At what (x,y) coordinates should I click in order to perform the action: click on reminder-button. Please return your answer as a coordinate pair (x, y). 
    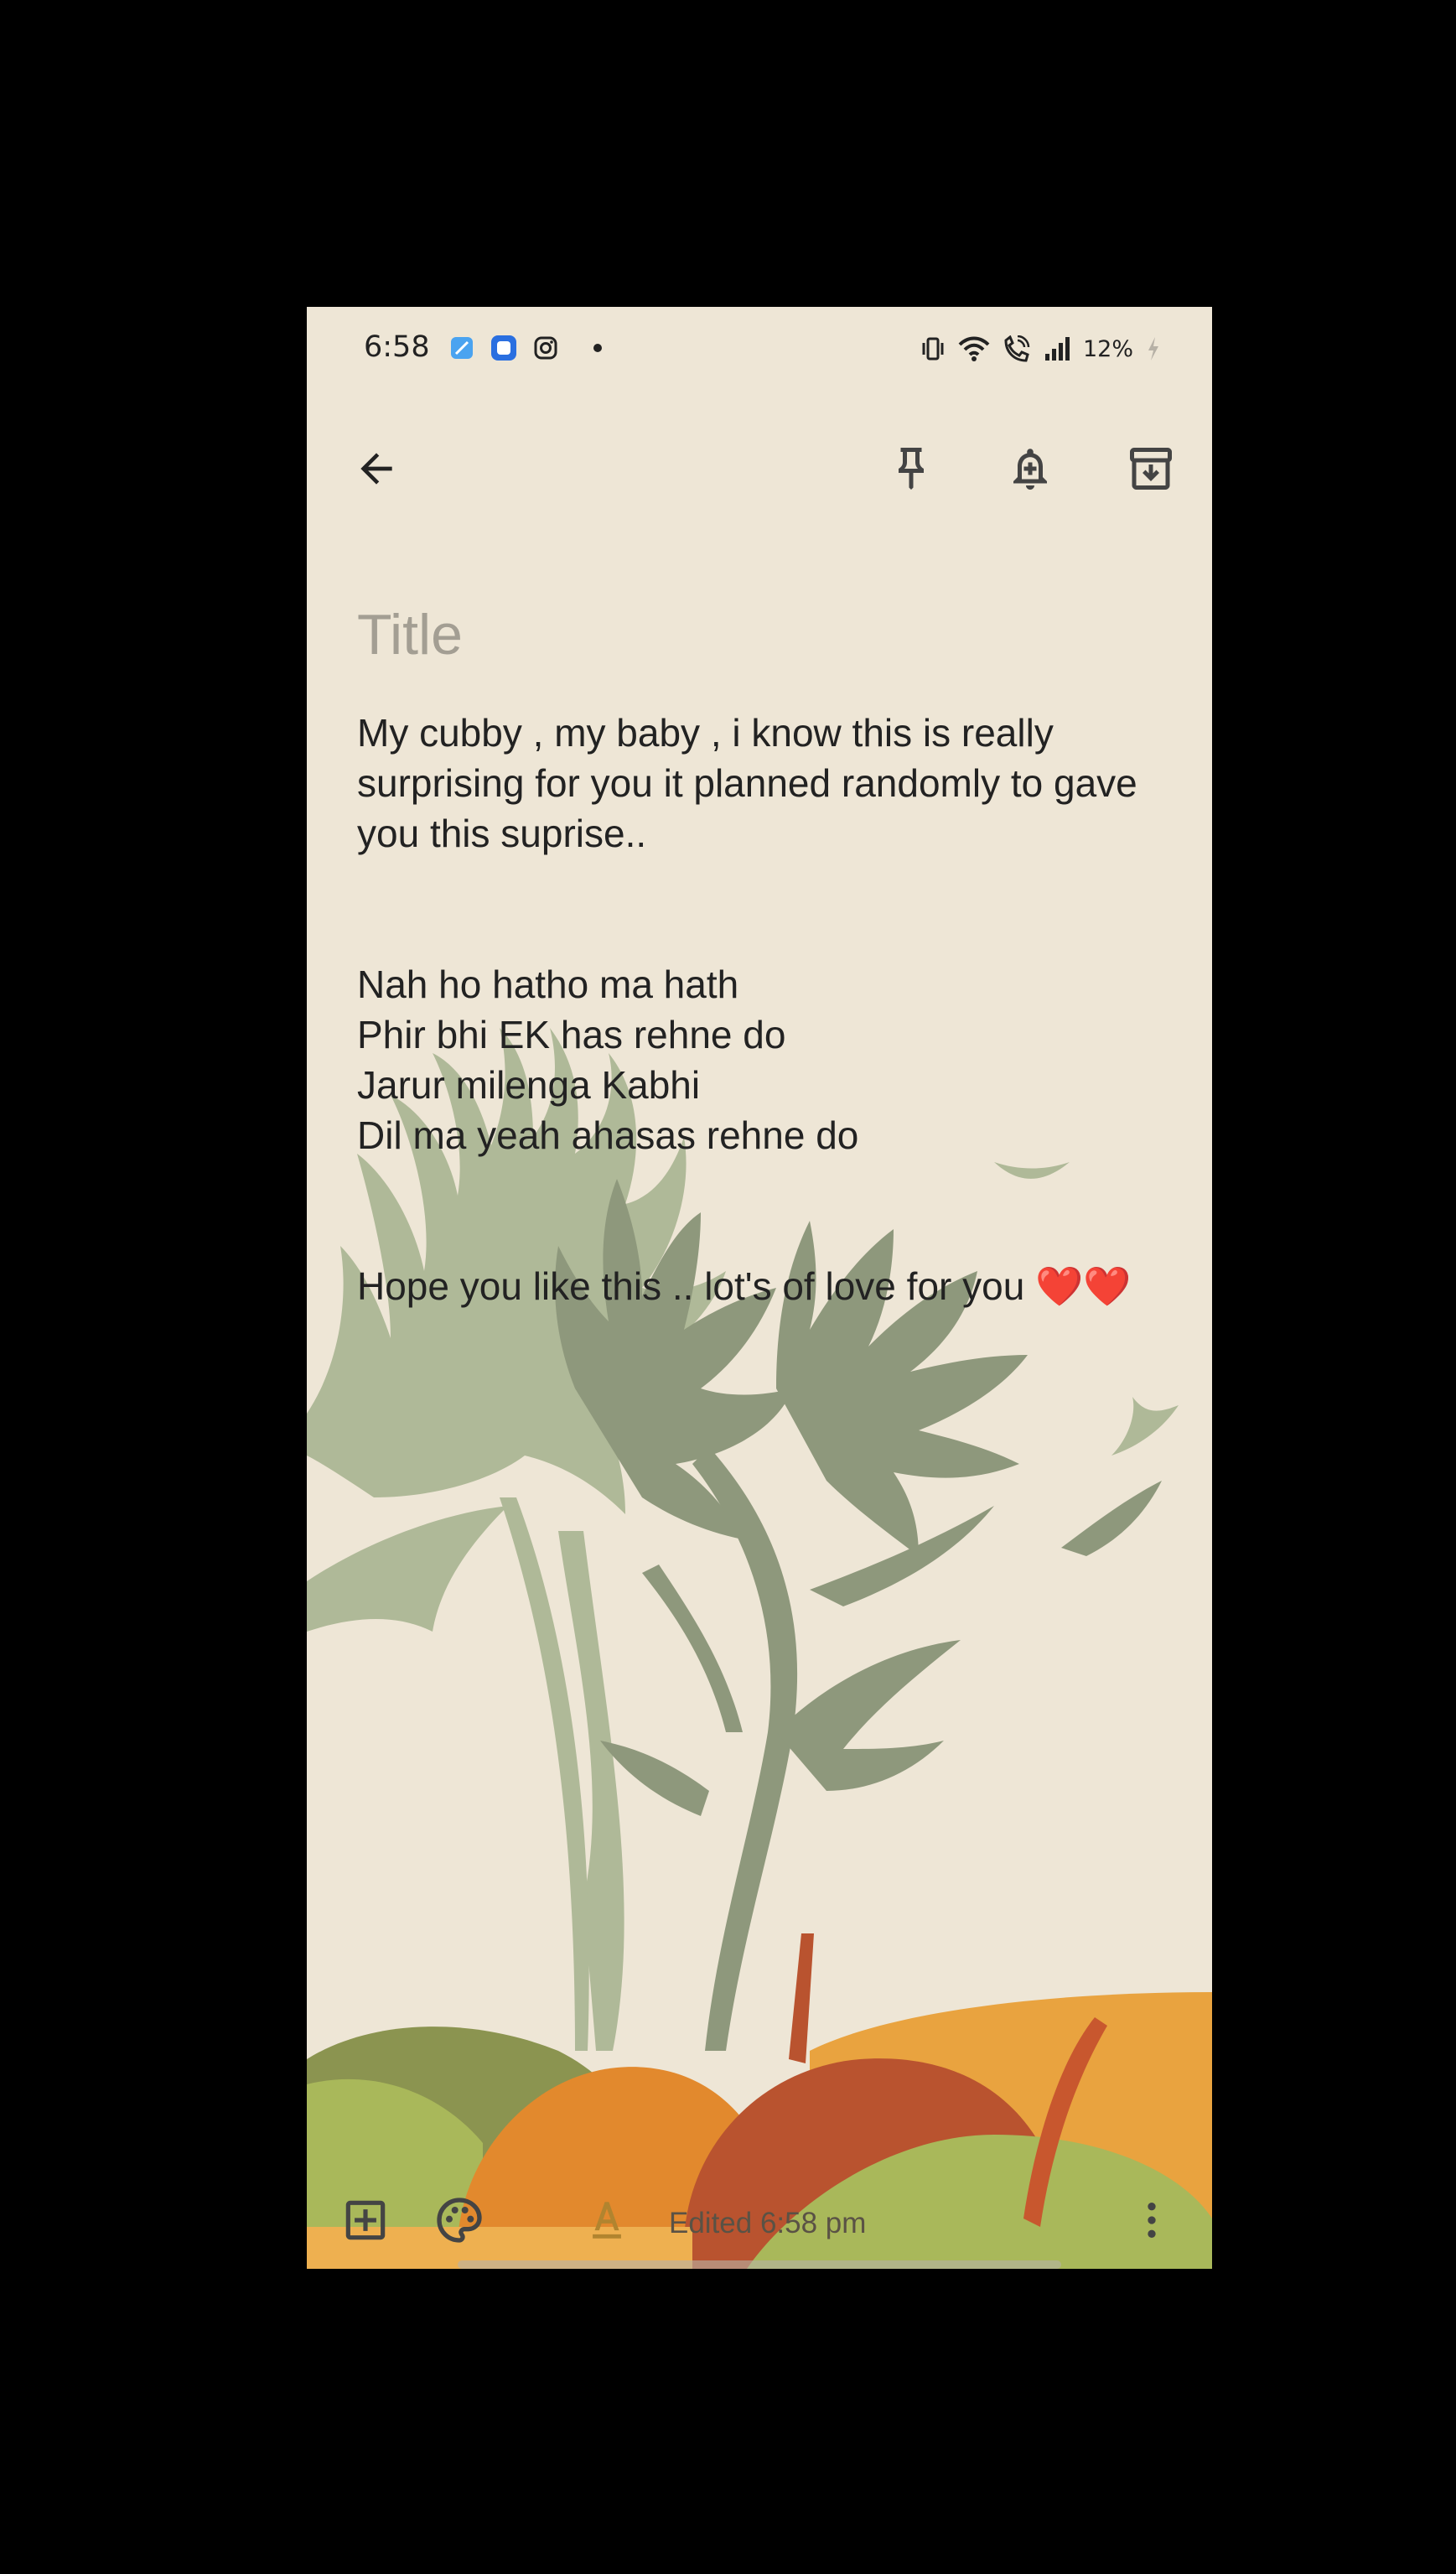
    Looking at the image, I should click on (1030, 468).